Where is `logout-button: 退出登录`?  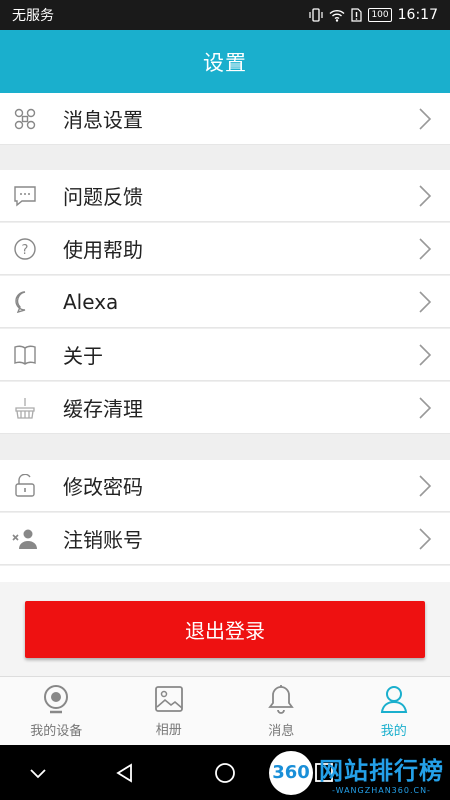 logout-button: 退出登录 is located at coordinates (225, 629).